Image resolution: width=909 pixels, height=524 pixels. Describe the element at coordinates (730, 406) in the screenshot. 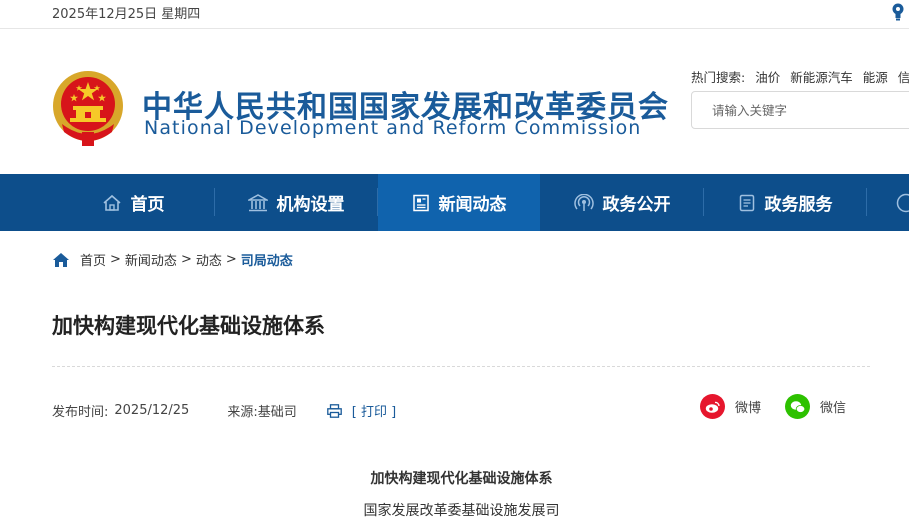

I see `share-weibo-button: 微博` at that location.